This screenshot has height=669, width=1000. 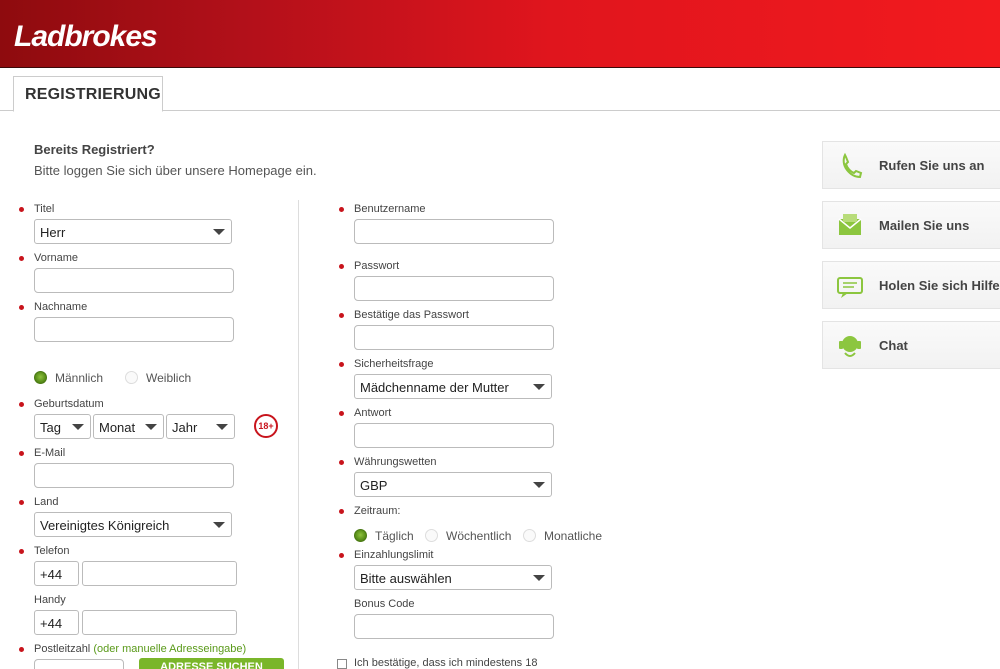 What do you see at coordinates (79, 664) in the screenshot?
I see `postcode-input` at bounding box center [79, 664].